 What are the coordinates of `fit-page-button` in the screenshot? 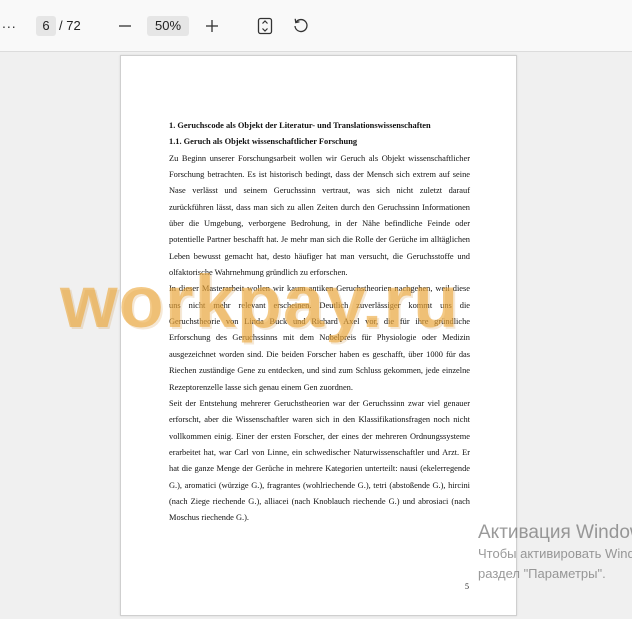 It's located at (265, 26).